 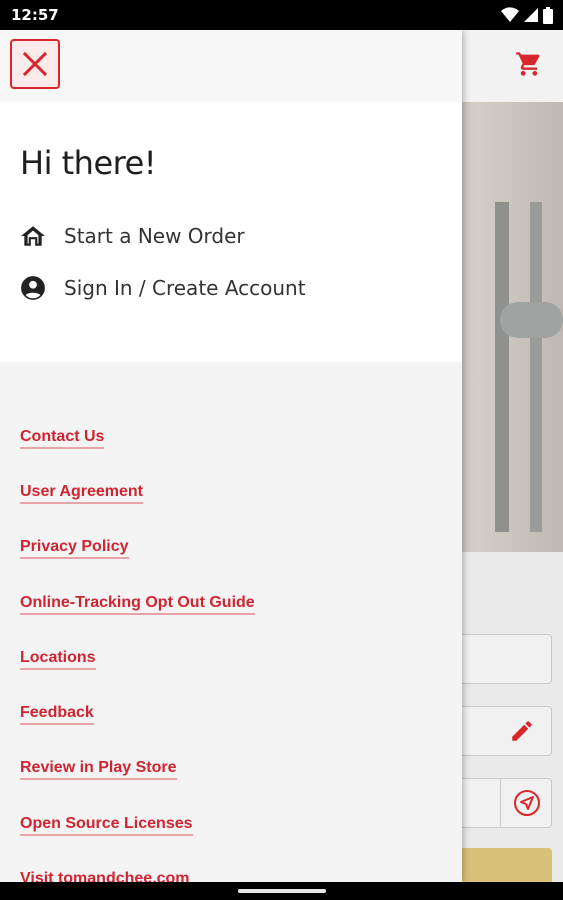 I want to click on wifi-icon, so click(x=510, y=15).